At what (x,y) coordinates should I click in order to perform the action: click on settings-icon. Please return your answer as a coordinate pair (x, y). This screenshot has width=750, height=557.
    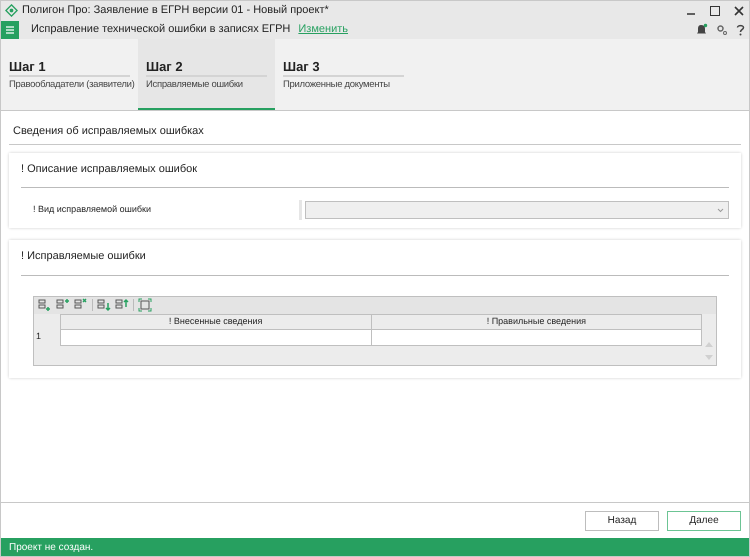
    Looking at the image, I should click on (722, 30).